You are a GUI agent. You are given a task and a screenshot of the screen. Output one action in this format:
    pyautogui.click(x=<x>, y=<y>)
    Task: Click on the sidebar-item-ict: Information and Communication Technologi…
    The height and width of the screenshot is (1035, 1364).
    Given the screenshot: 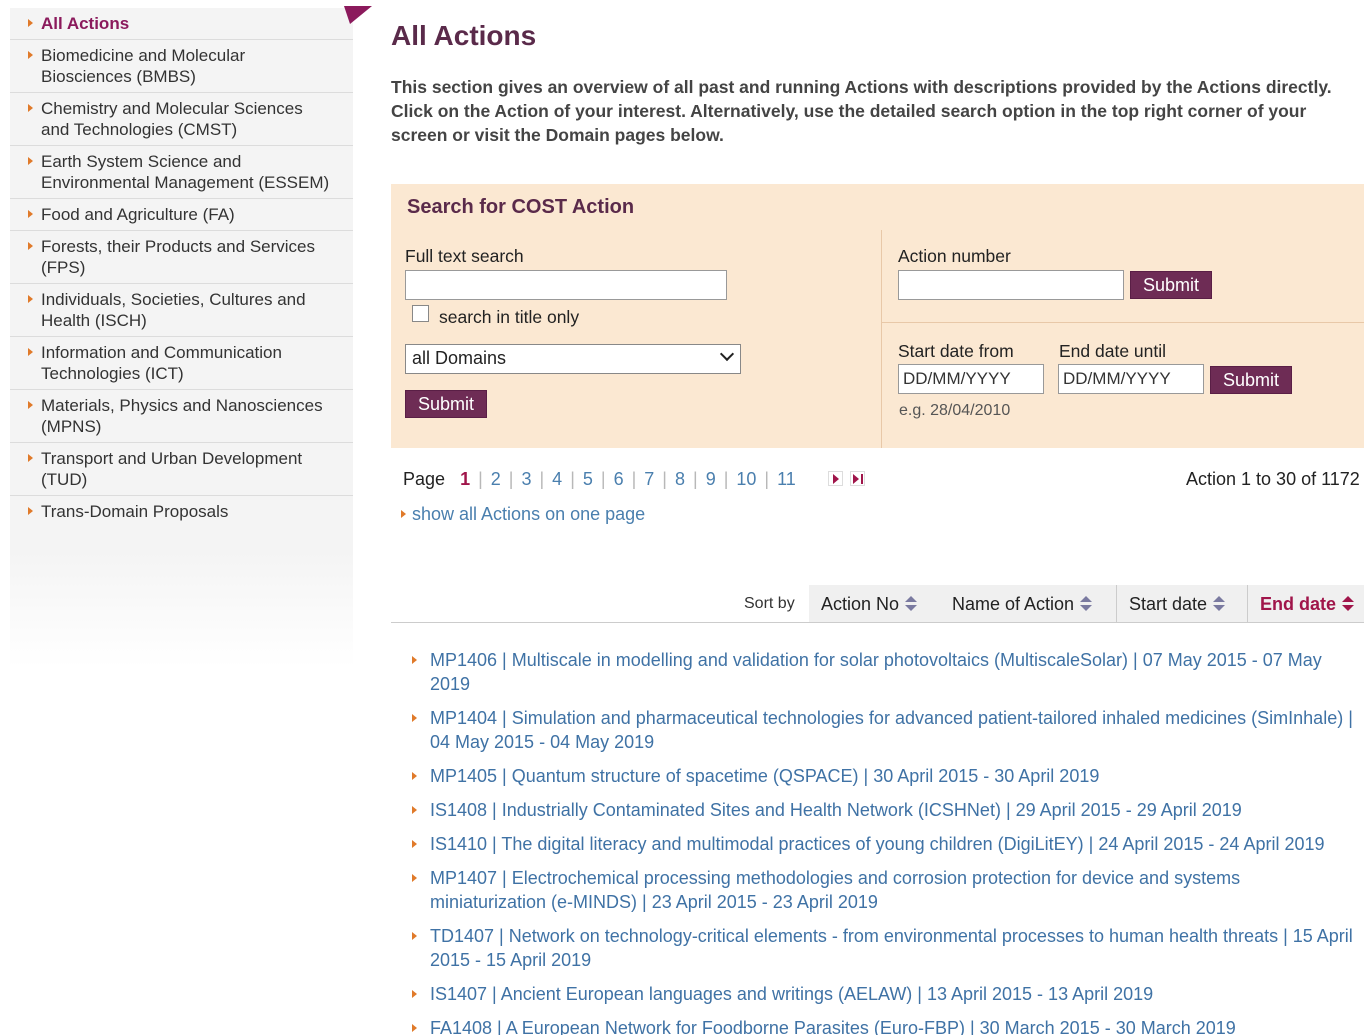 What is the action you would take?
    pyautogui.click(x=181, y=363)
    